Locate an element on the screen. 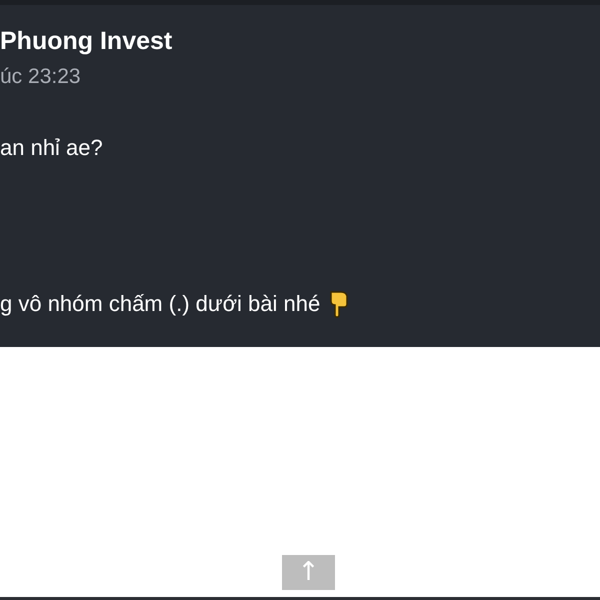 The height and width of the screenshot is (600, 600). post-text: g vô nhóm chấm (.) dưới bài nhé is located at coordinates (160, 304).